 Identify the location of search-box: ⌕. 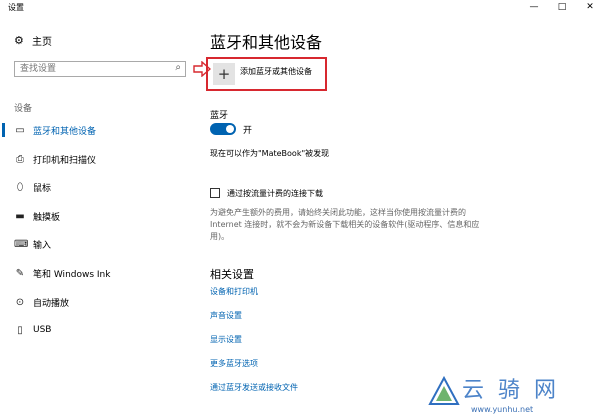
(100, 69).